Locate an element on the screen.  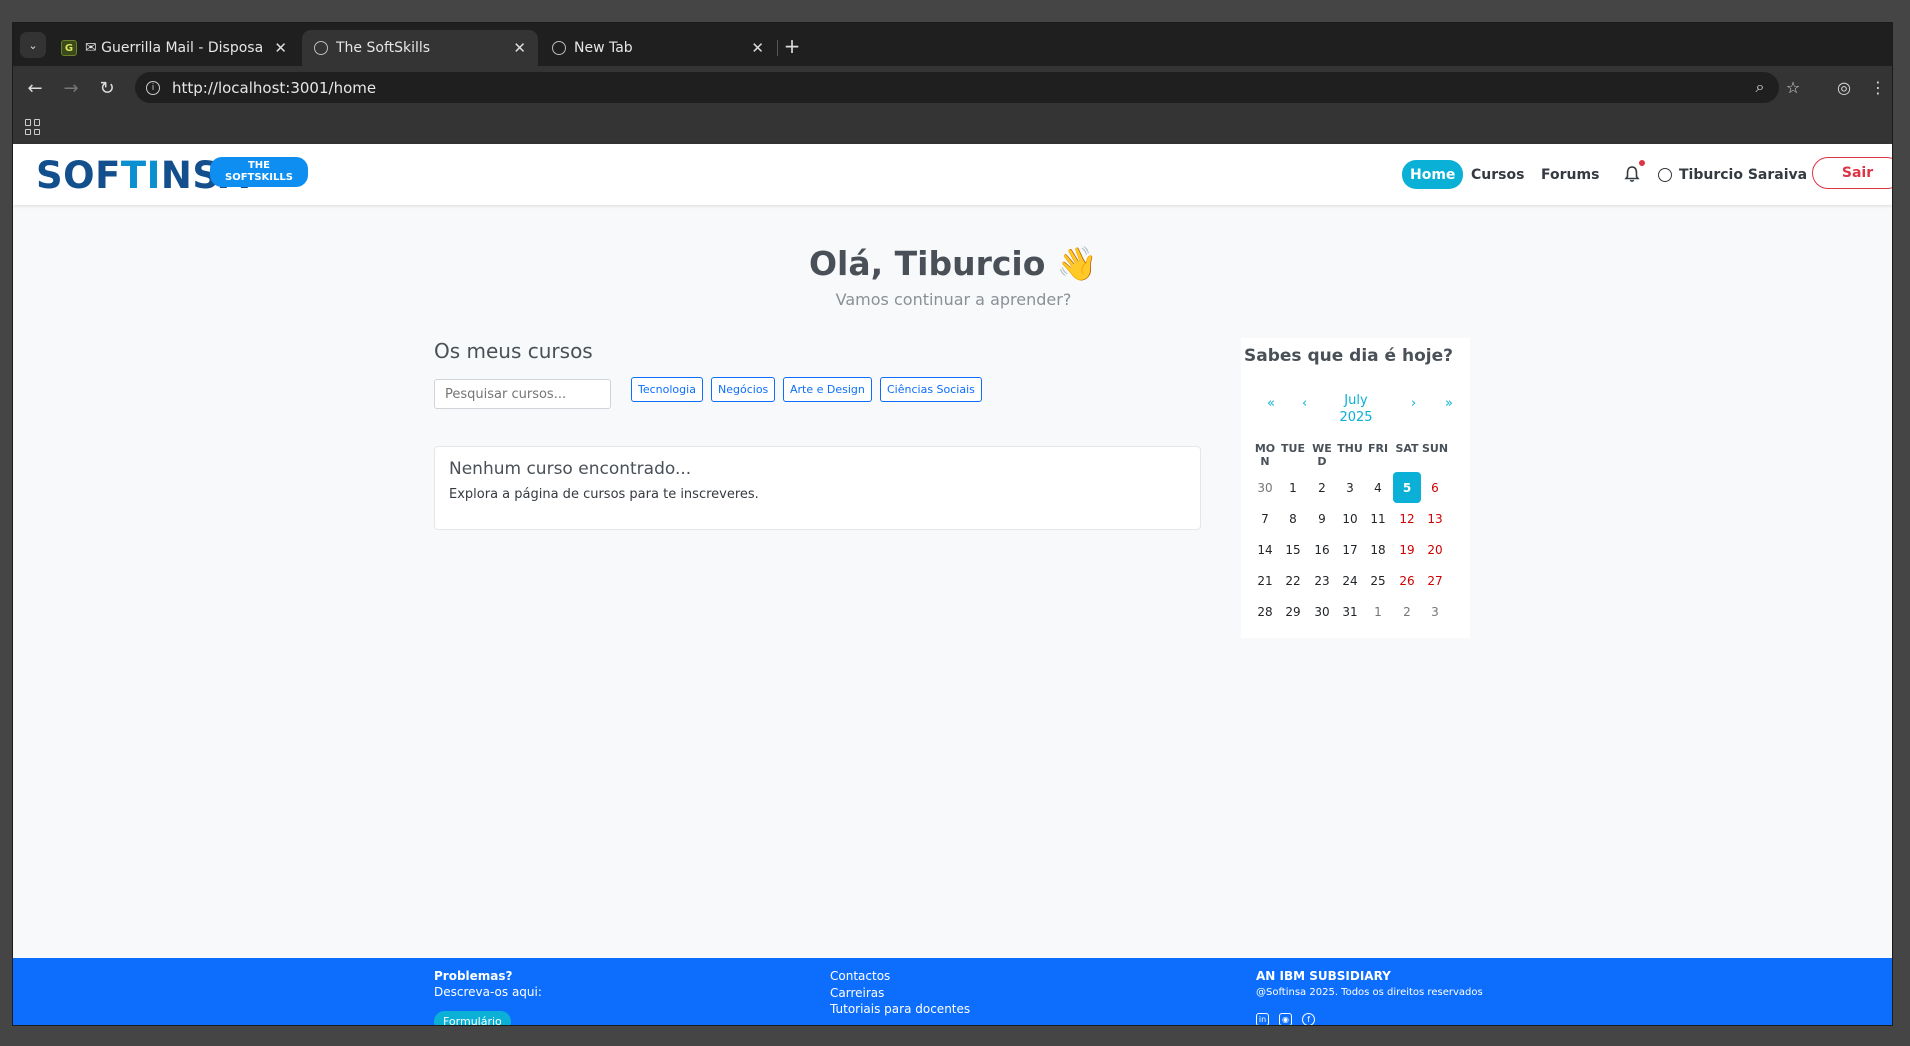
bell-icon is located at coordinates (1632, 174).